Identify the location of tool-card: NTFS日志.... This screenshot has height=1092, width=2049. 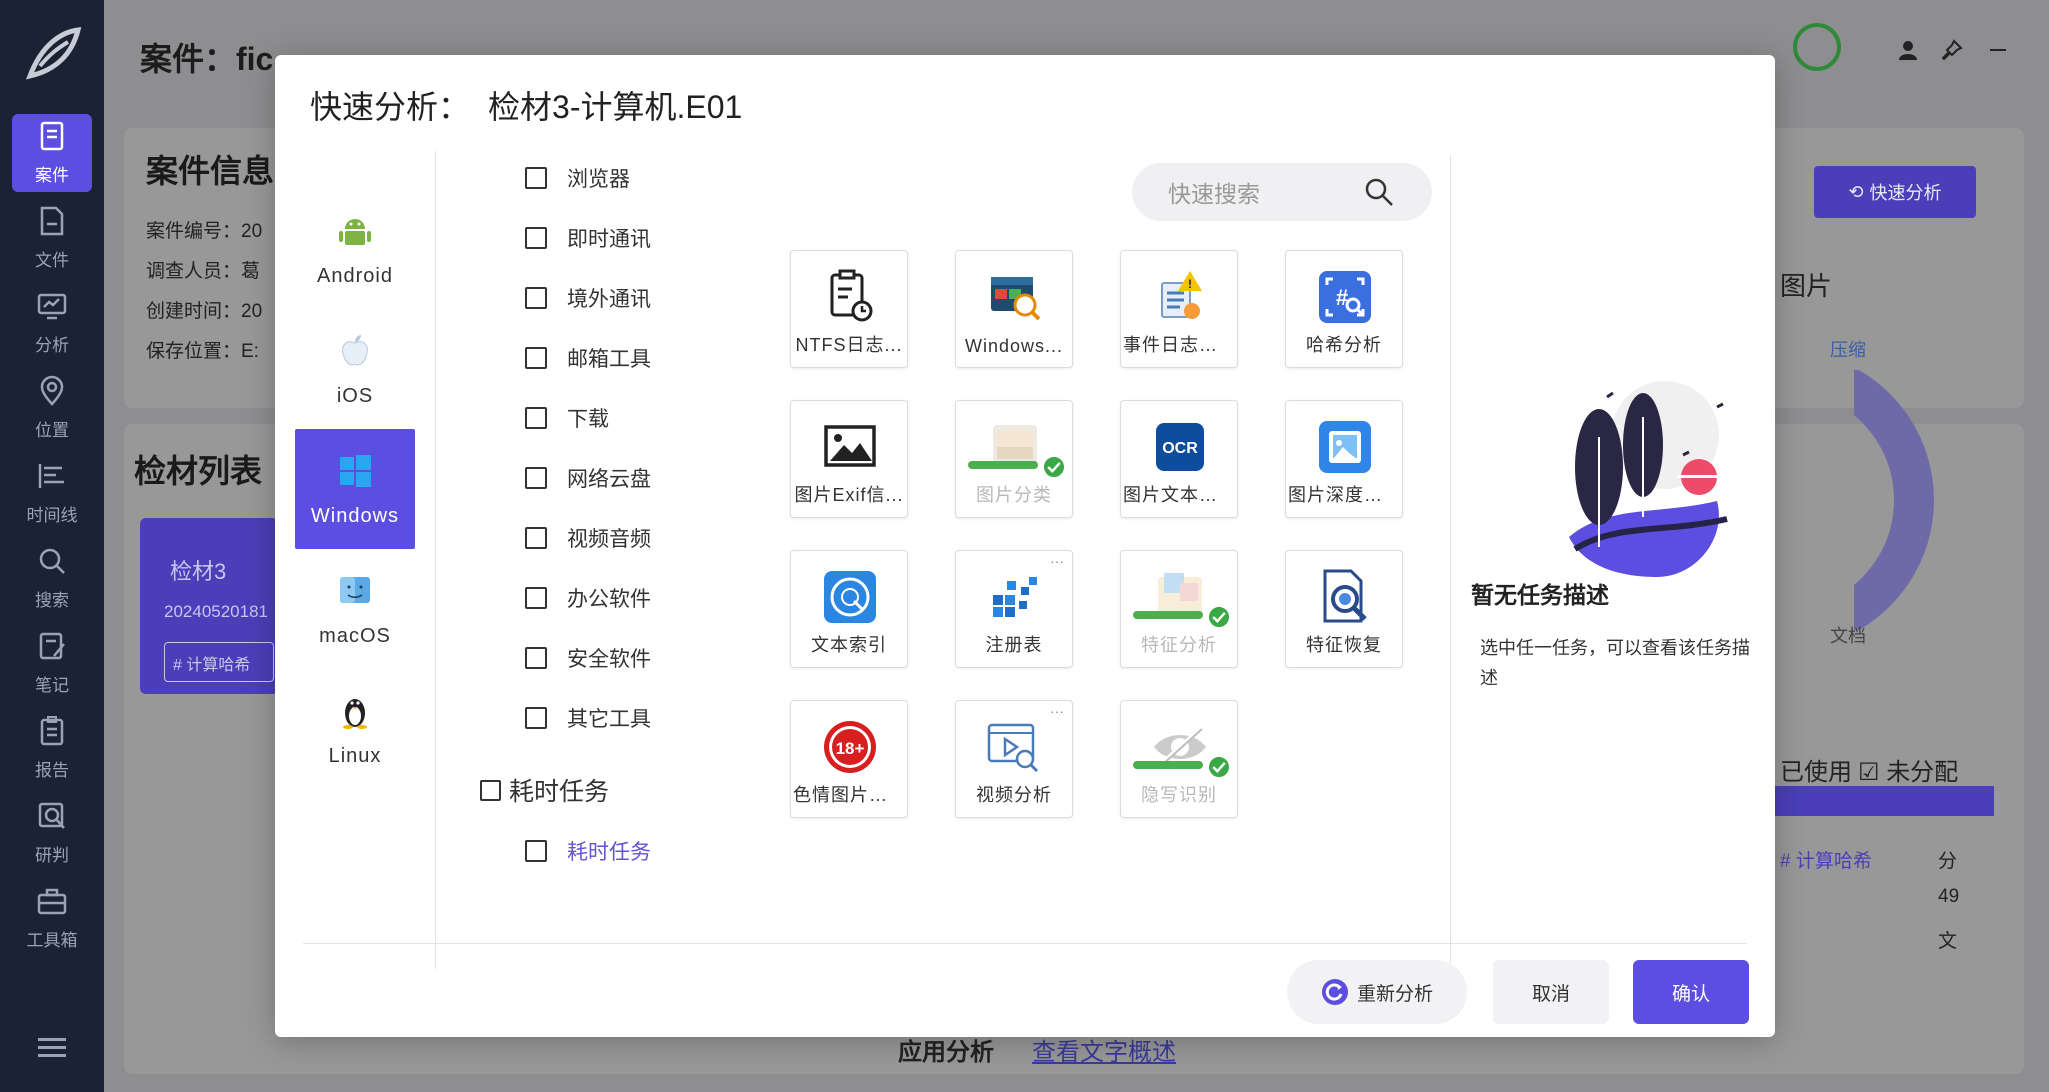
(849, 309).